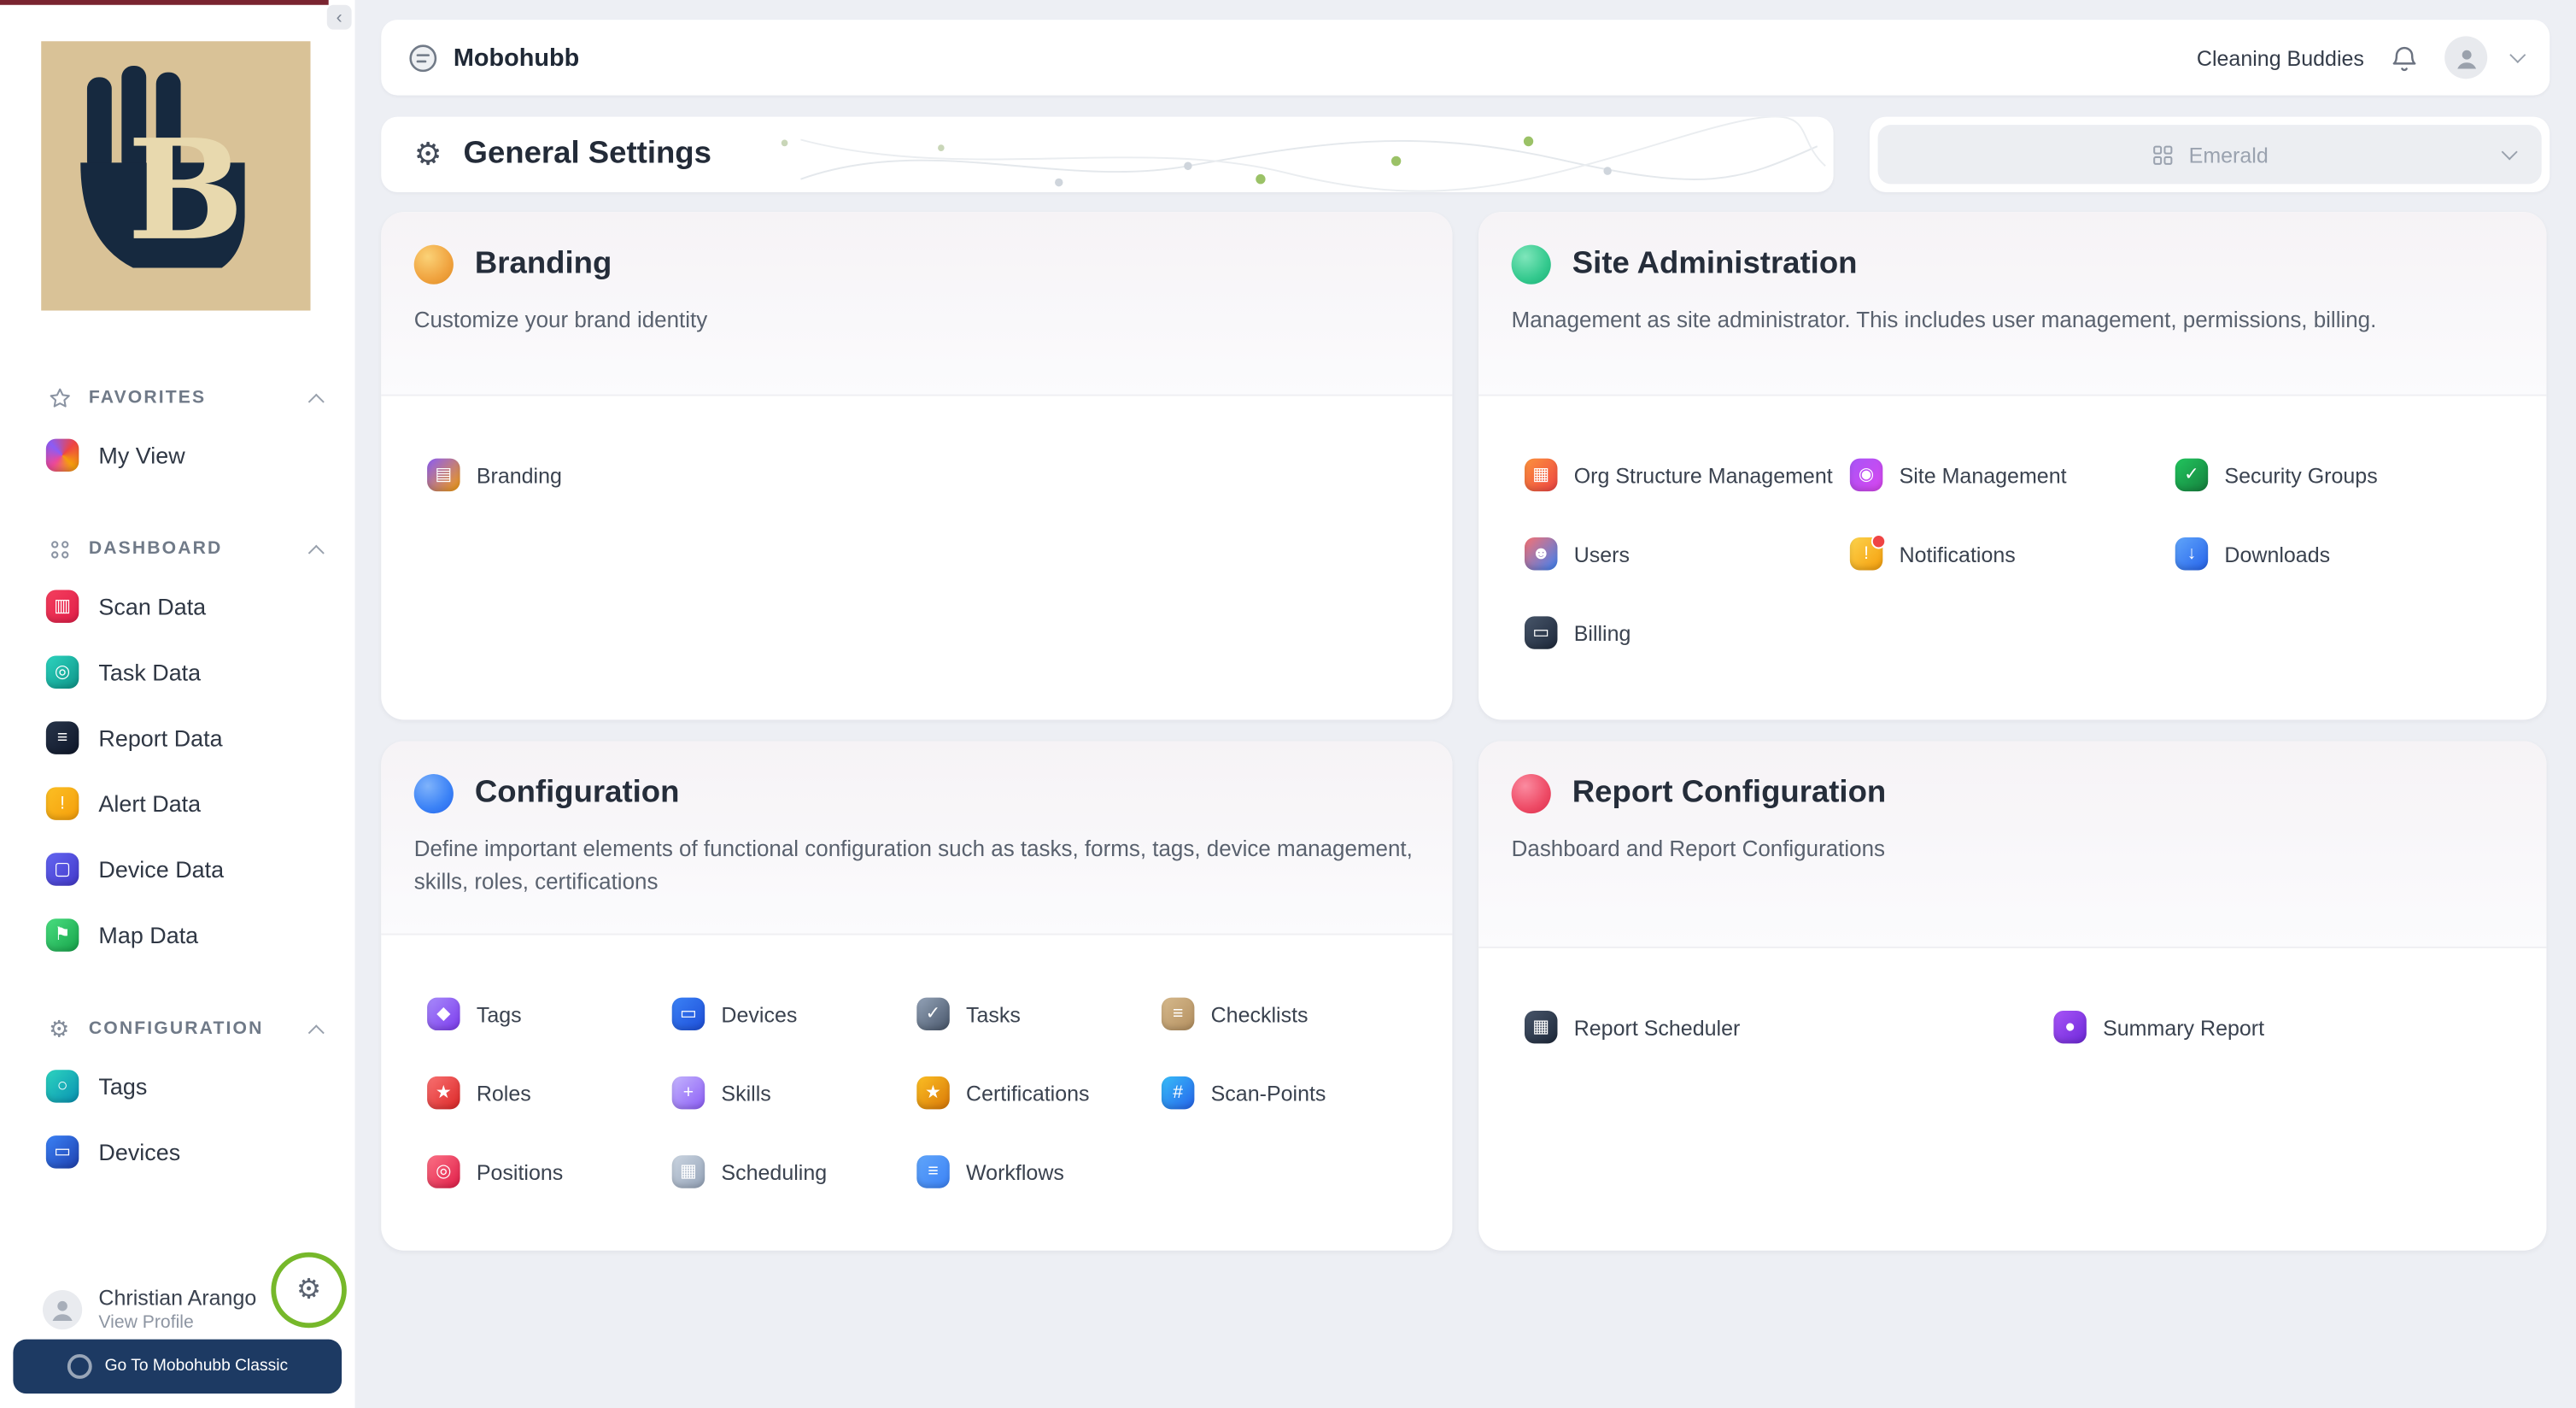 The image size is (2576, 1408). Describe the element at coordinates (1687, 554) in the screenshot. I see `settings-link-users: ☻ Users` at that location.